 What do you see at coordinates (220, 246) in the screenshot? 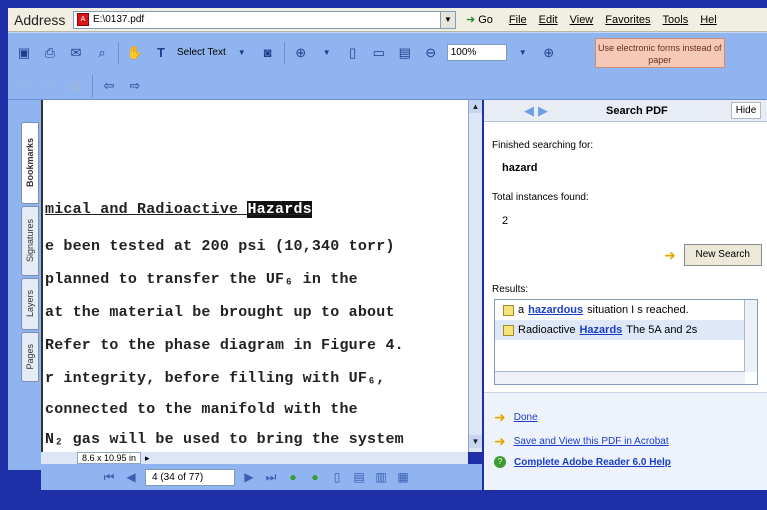
I see `document-line: e been tested at 200 psi (10,340 torr)` at bounding box center [220, 246].